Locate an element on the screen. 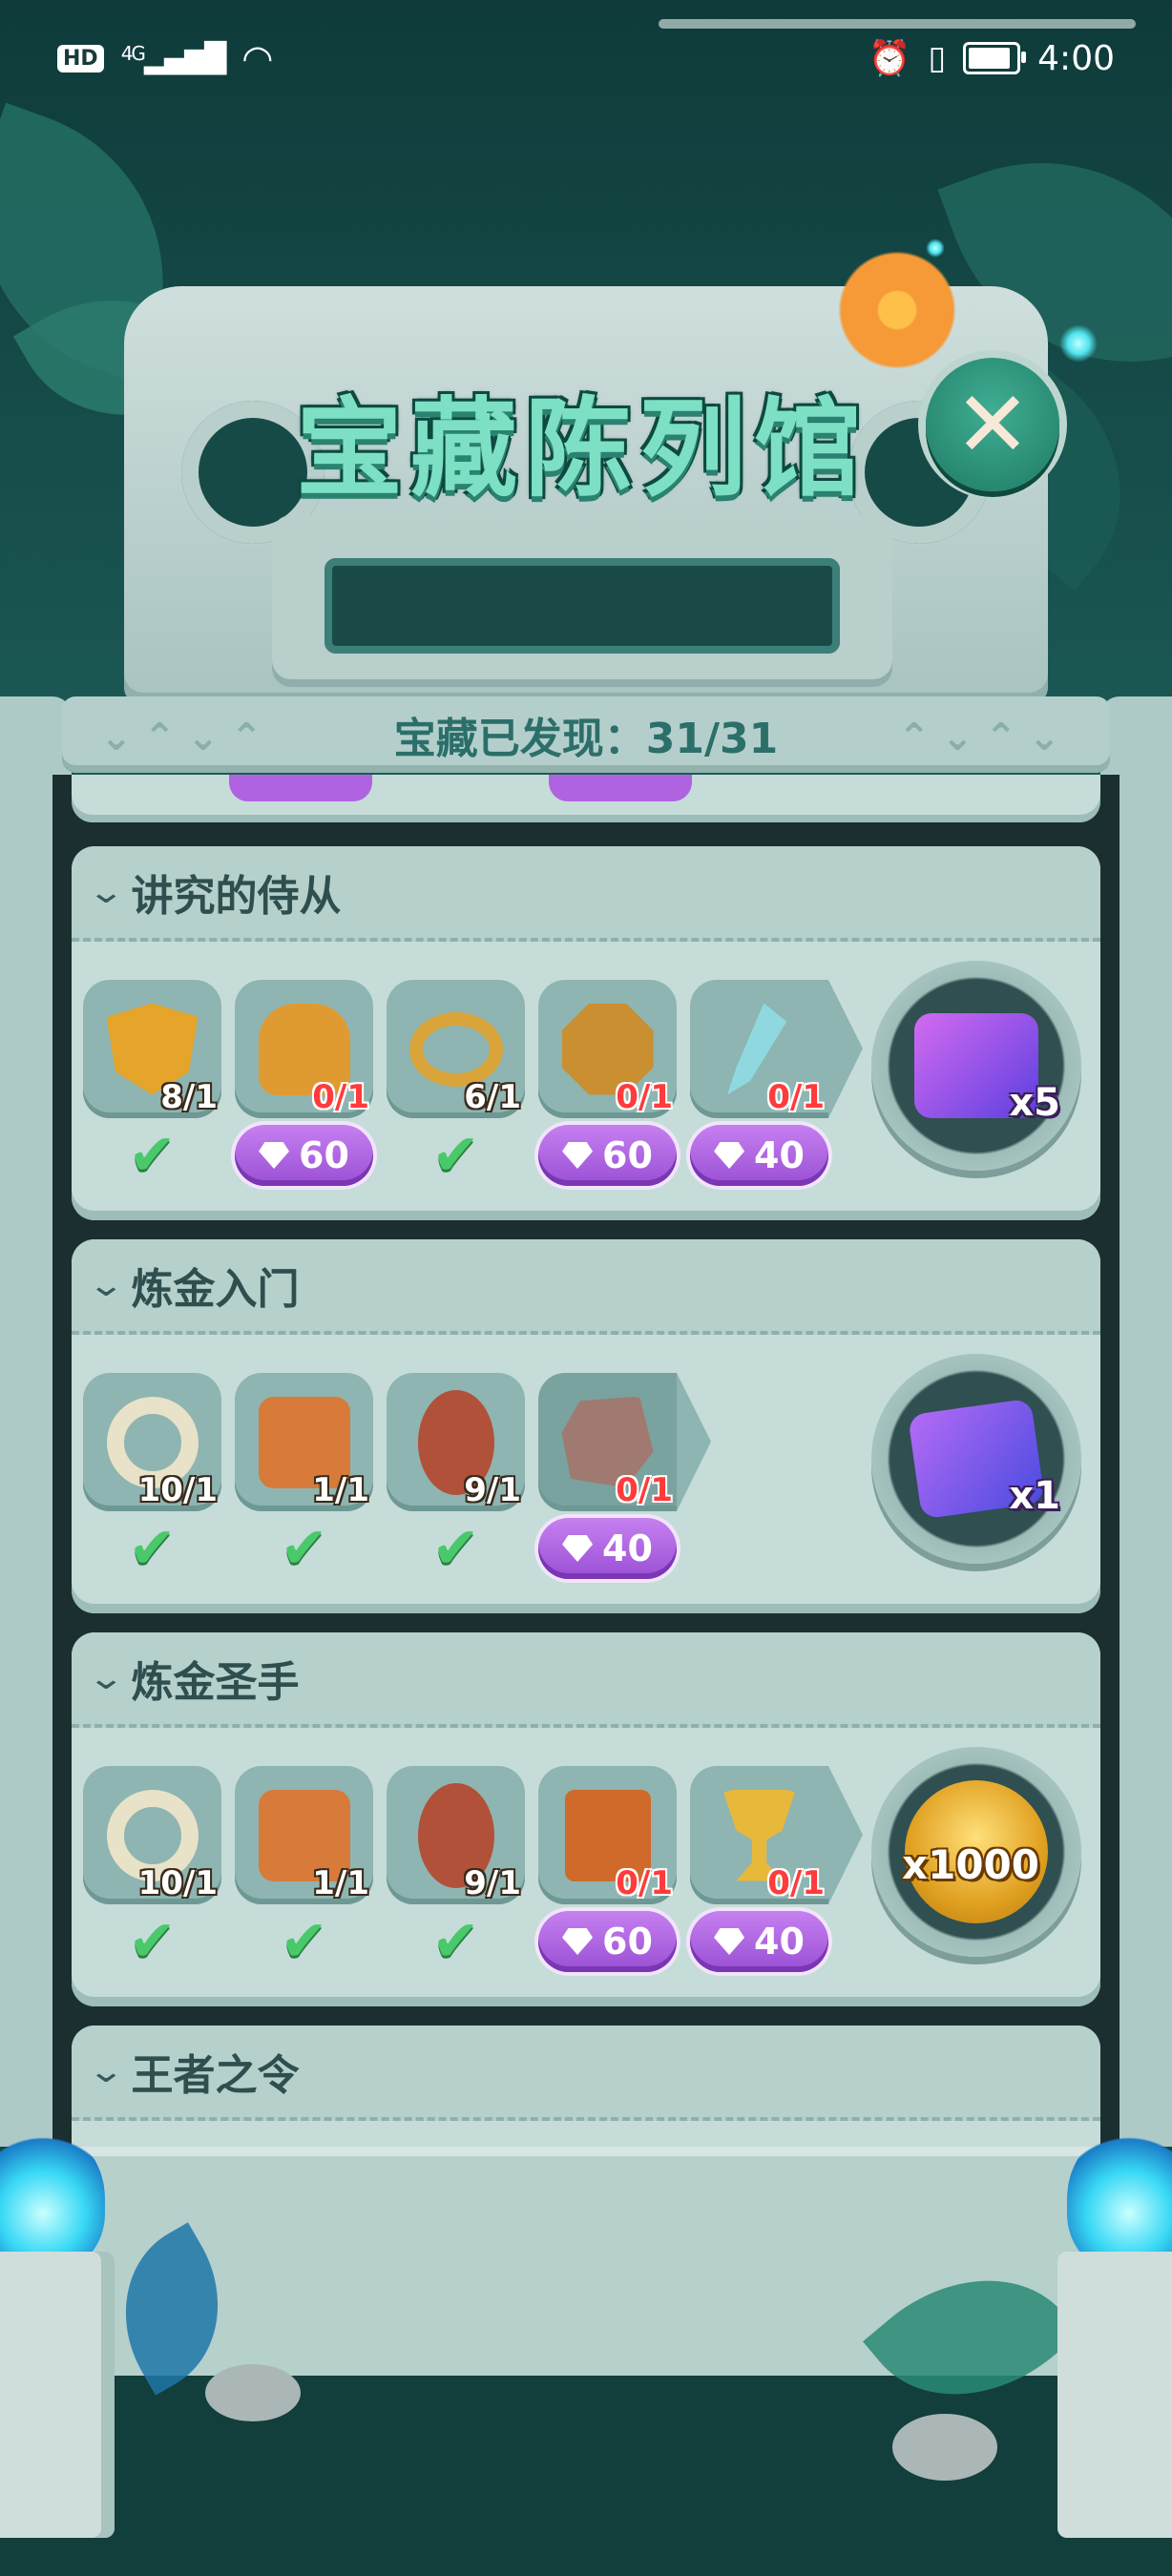  status-bar-left: HD 4G▂▄▆█ ◠ is located at coordinates (165, 58).